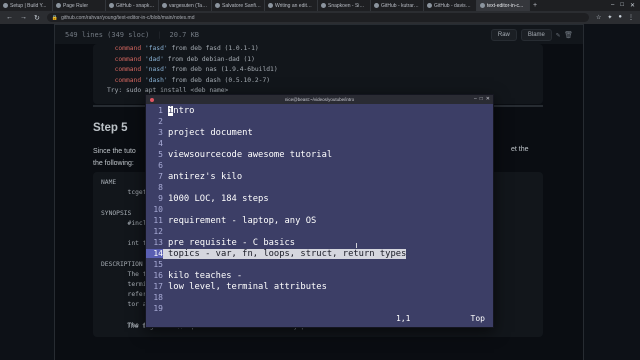 The image size is (640, 360). I want to click on line-text: low level, terminal attributes, so click(247, 286).